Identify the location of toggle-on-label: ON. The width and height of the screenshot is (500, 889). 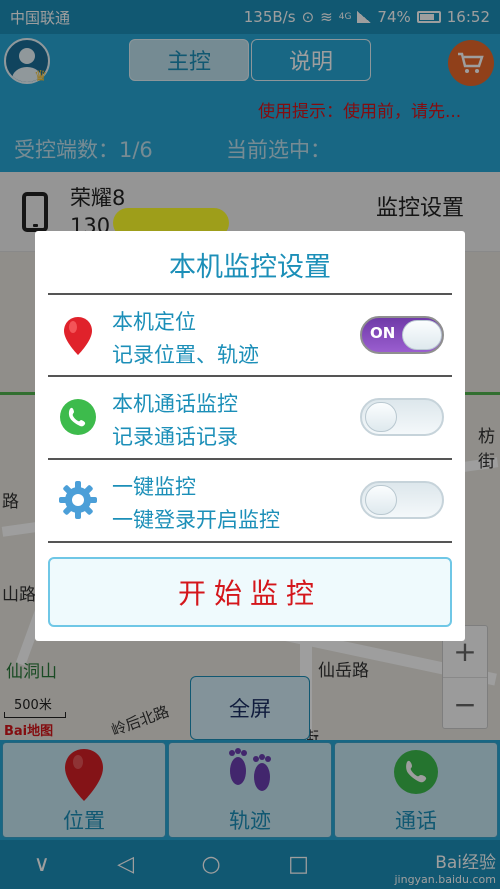
(383, 333).